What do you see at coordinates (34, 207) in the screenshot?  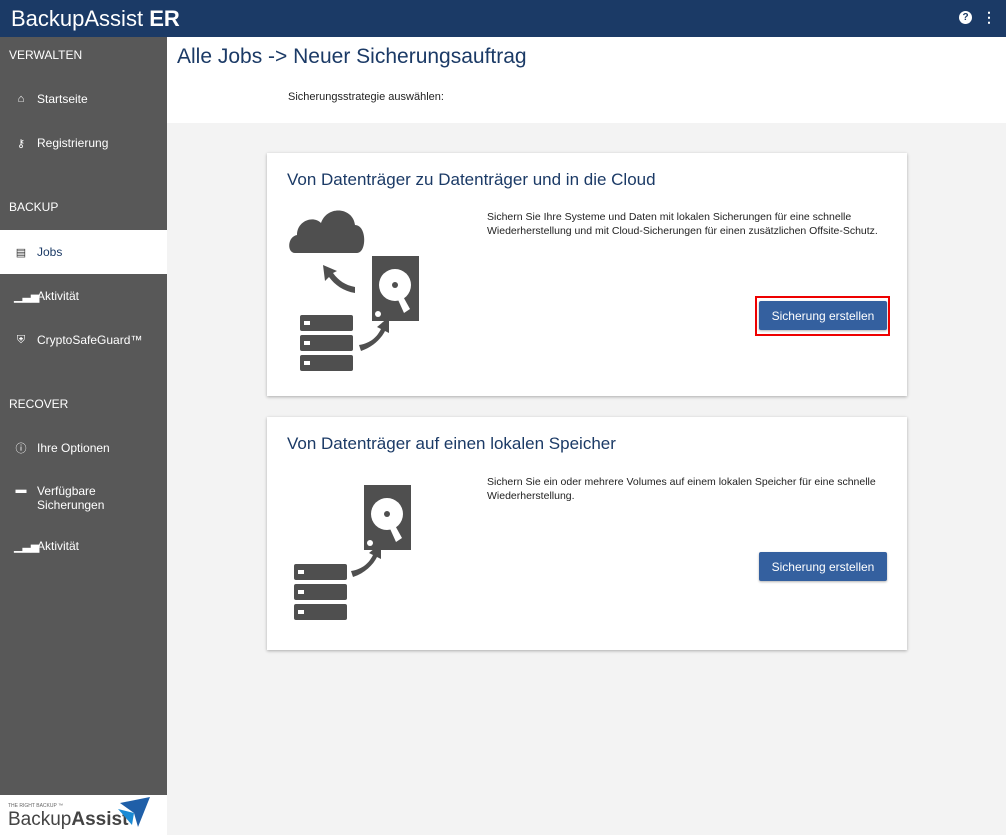 I see `section-backup: BACKUP` at bounding box center [34, 207].